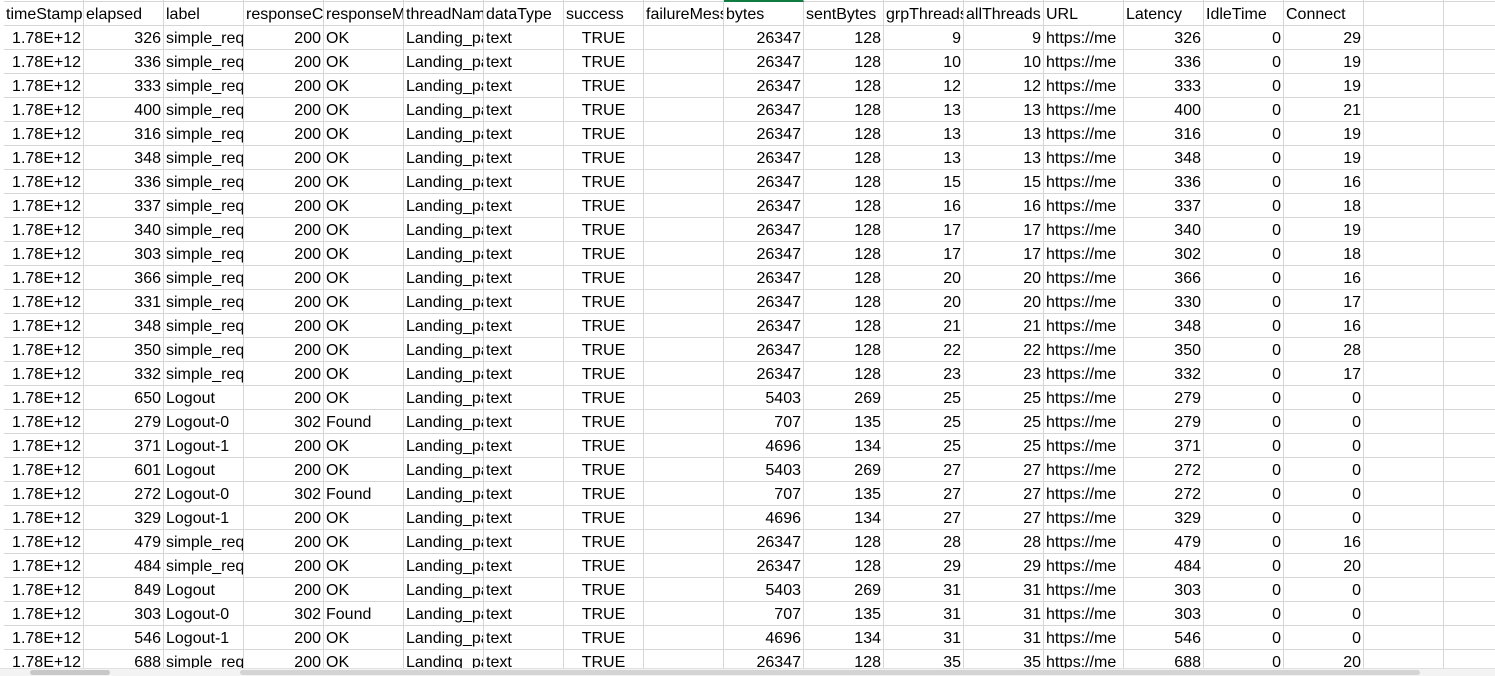 The image size is (1495, 676). What do you see at coordinates (1324, 278) in the screenshot?
I see `cell: 16` at bounding box center [1324, 278].